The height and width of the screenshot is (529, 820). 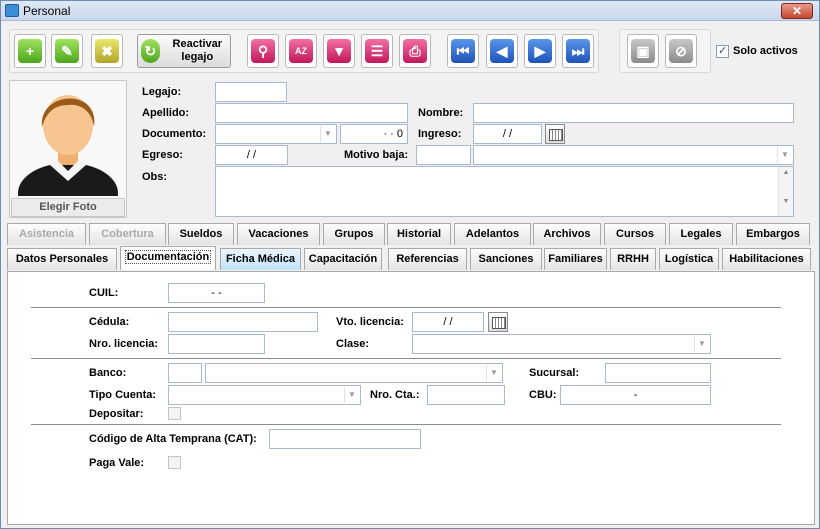 What do you see at coordinates (575, 259) in the screenshot?
I see `tab-familiares: Familiares` at bounding box center [575, 259].